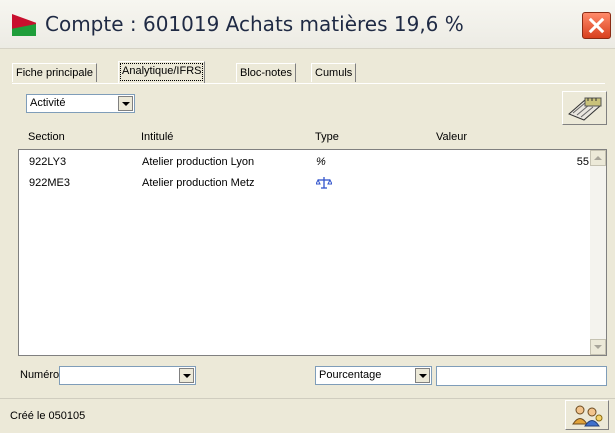  What do you see at coordinates (46, 137) in the screenshot?
I see `column-header-section: Section` at bounding box center [46, 137].